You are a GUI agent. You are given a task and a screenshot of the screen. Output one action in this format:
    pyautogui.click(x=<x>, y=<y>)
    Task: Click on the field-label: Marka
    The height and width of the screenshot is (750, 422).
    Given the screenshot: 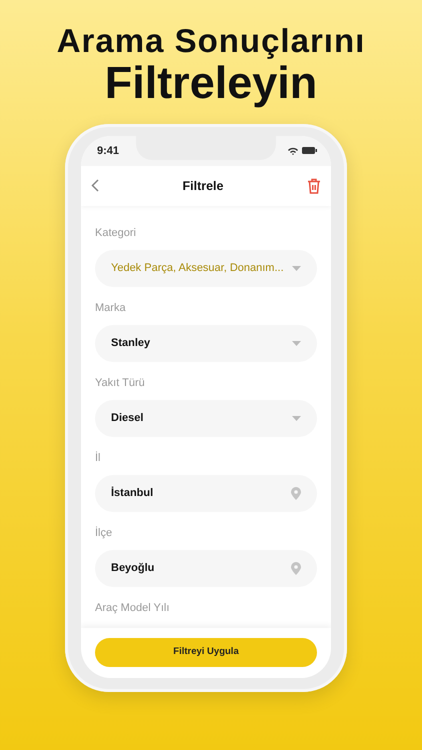 What is the action you would take?
    pyautogui.click(x=111, y=307)
    